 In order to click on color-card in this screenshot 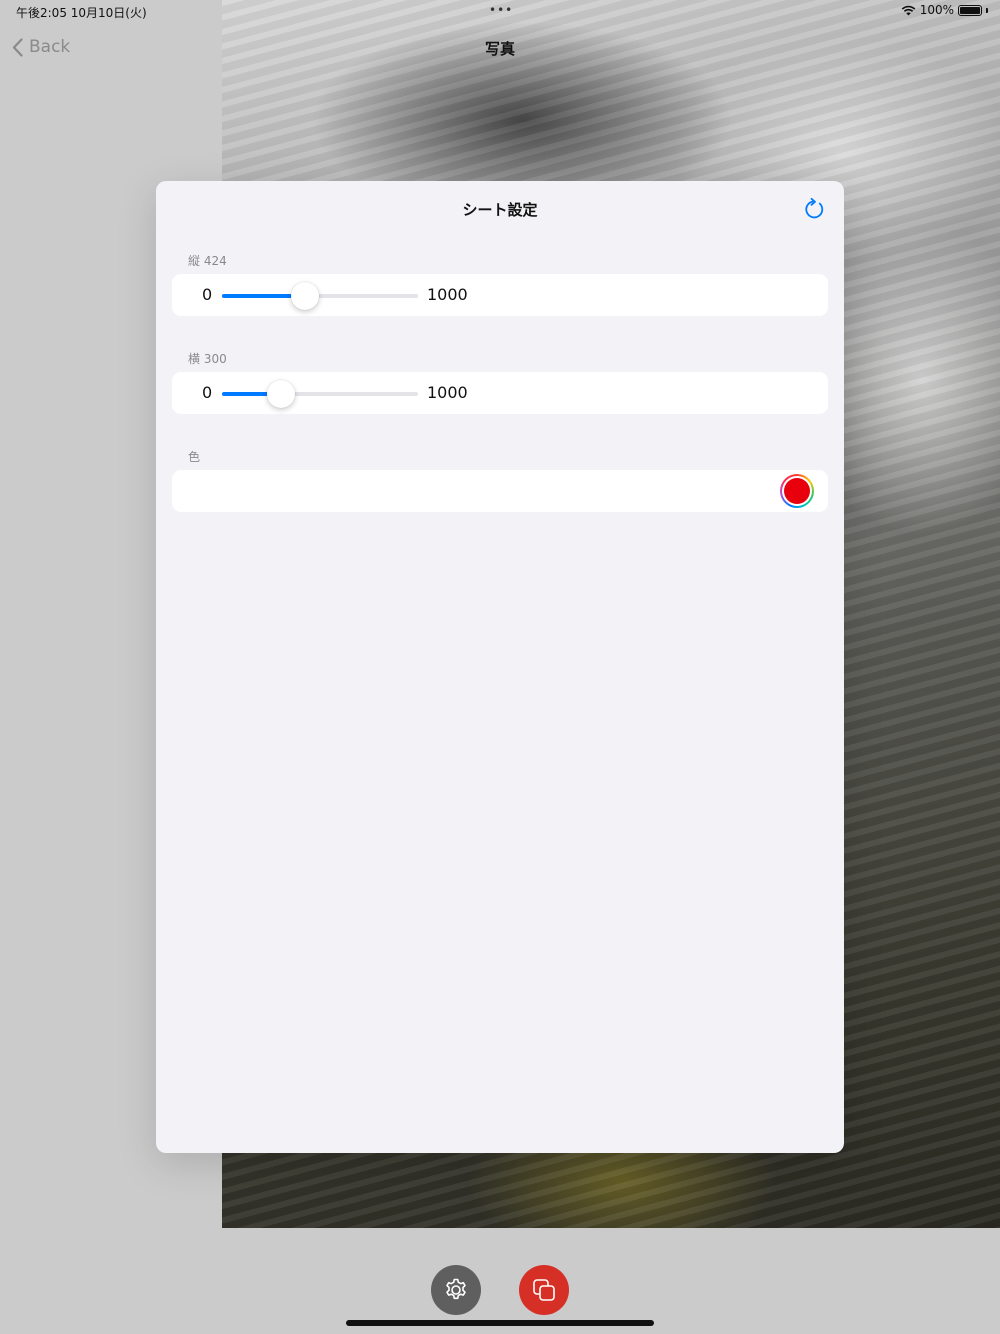, I will do `click(500, 491)`.